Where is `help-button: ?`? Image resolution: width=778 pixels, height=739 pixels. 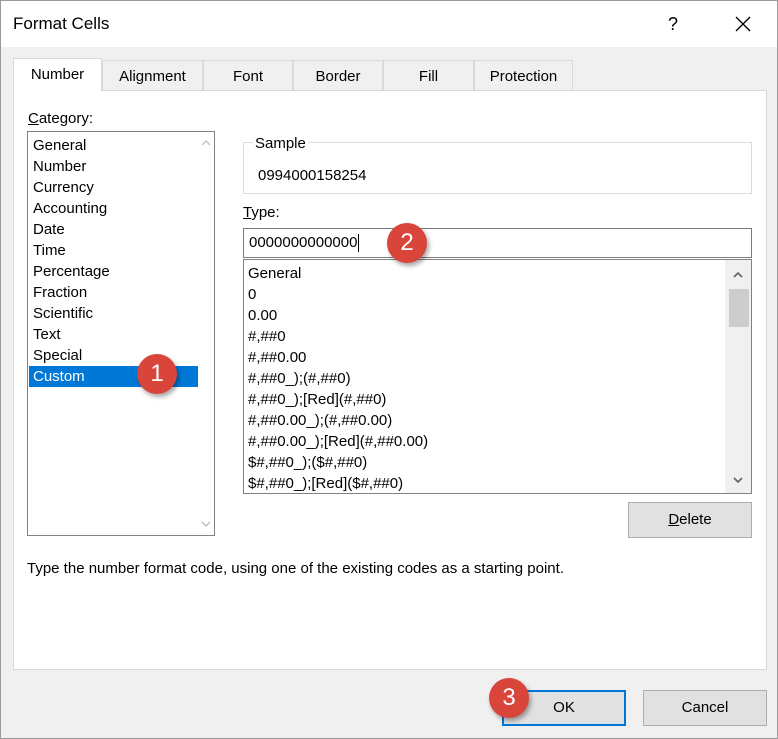
help-button: ? is located at coordinates (673, 24).